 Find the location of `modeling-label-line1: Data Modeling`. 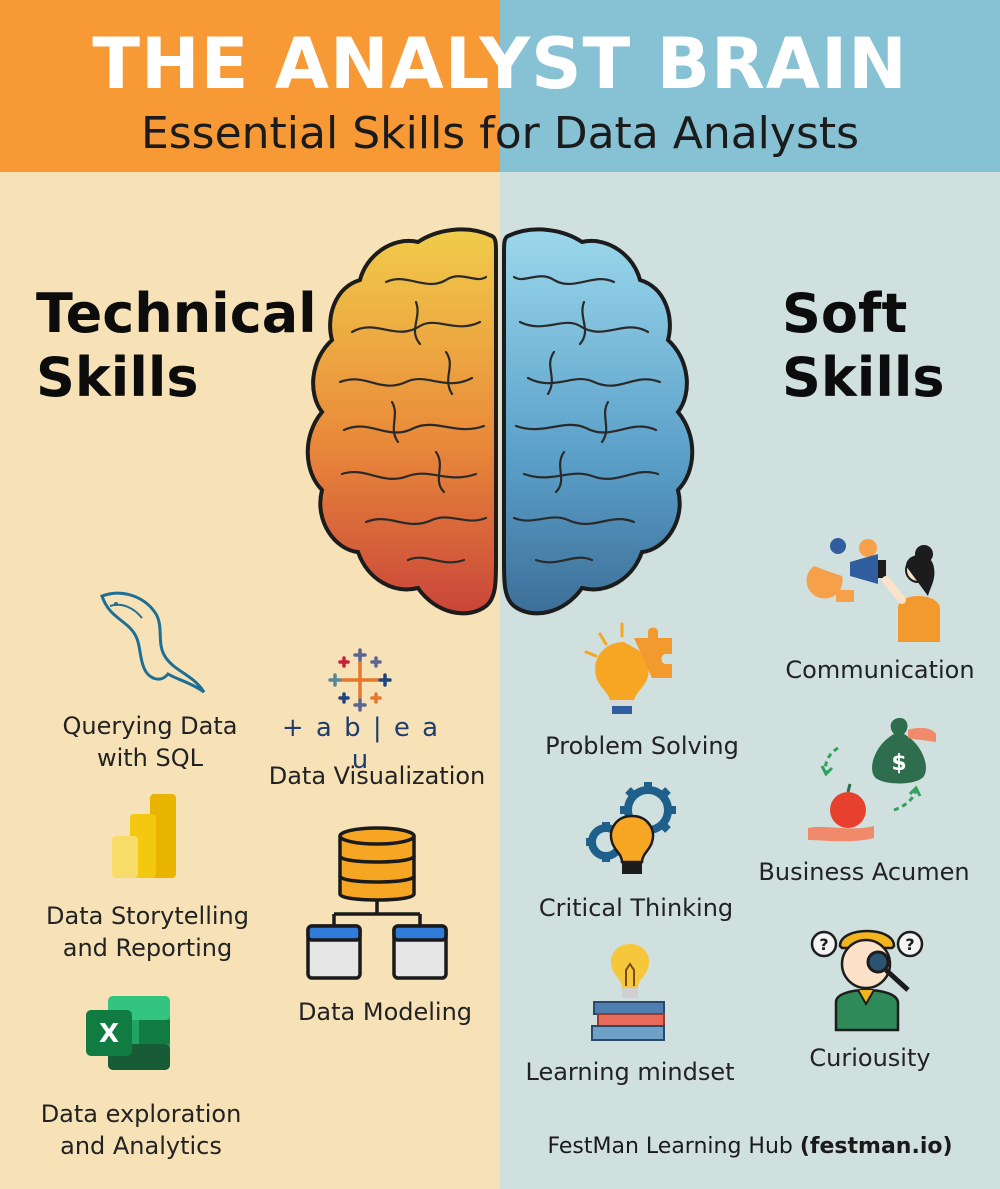

modeling-label-line1: Data Modeling is located at coordinates (385, 1012).